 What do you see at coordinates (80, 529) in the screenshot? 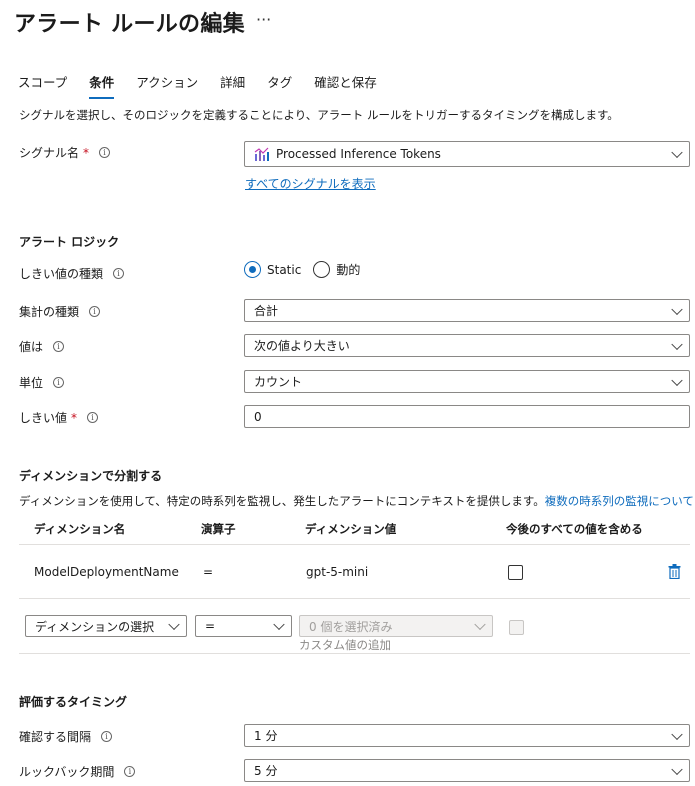
I see `col-dimension-name: ディメンション名` at bounding box center [80, 529].